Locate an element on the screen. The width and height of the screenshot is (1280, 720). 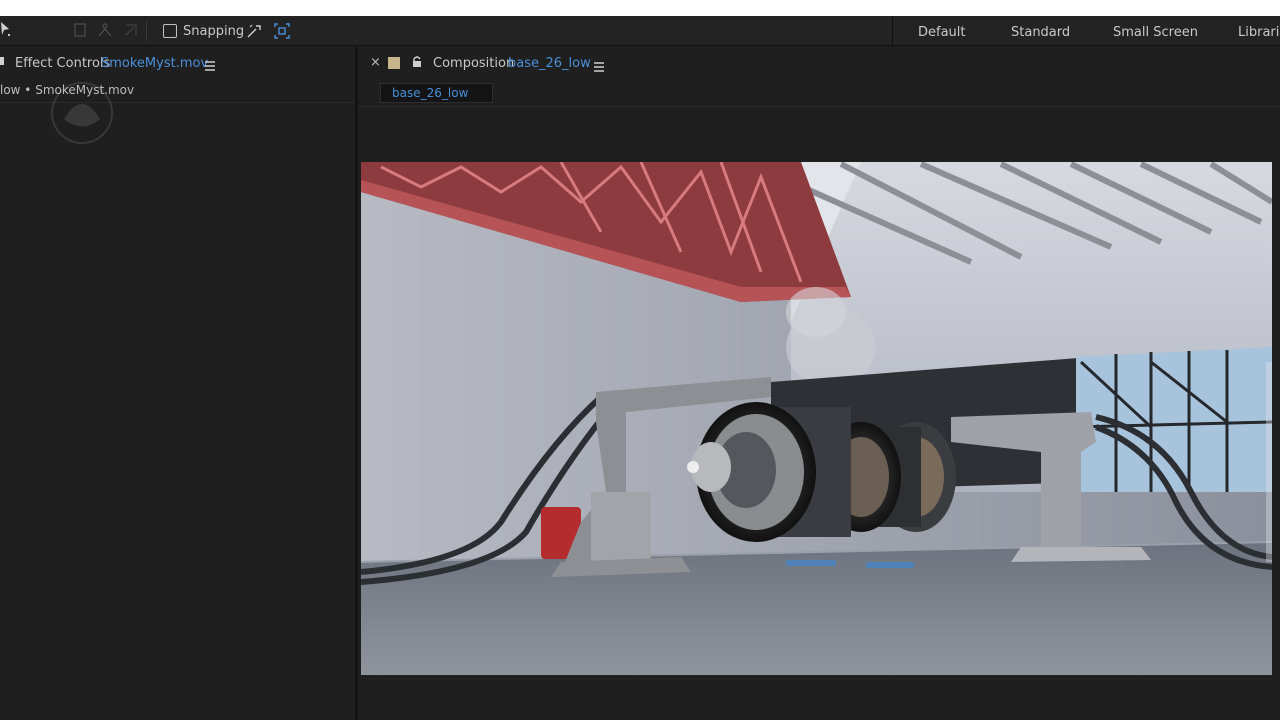
brush-tool-icon is located at coordinates (80, 31).